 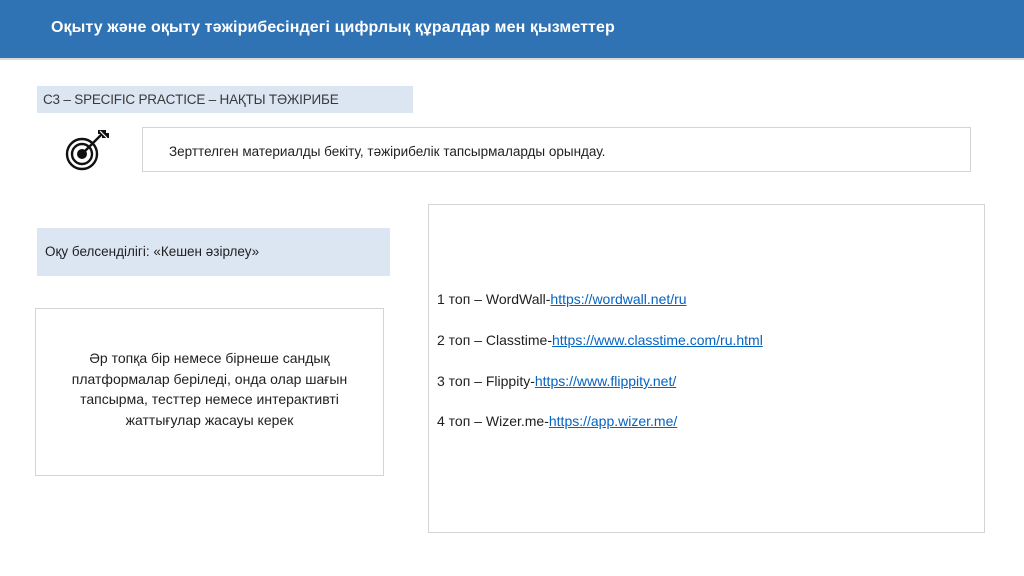 What do you see at coordinates (486, 381) in the screenshot?
I see `group-3-label: 3 топ – Flippity-` at bounding box center [486, 381].